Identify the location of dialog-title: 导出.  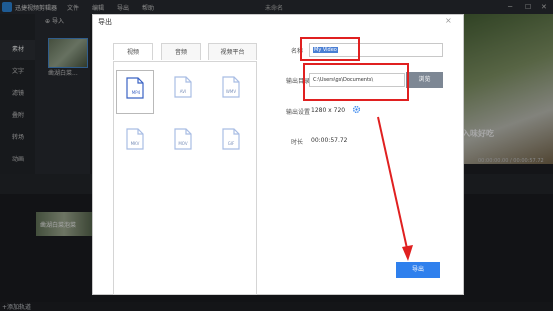
(105, 22).